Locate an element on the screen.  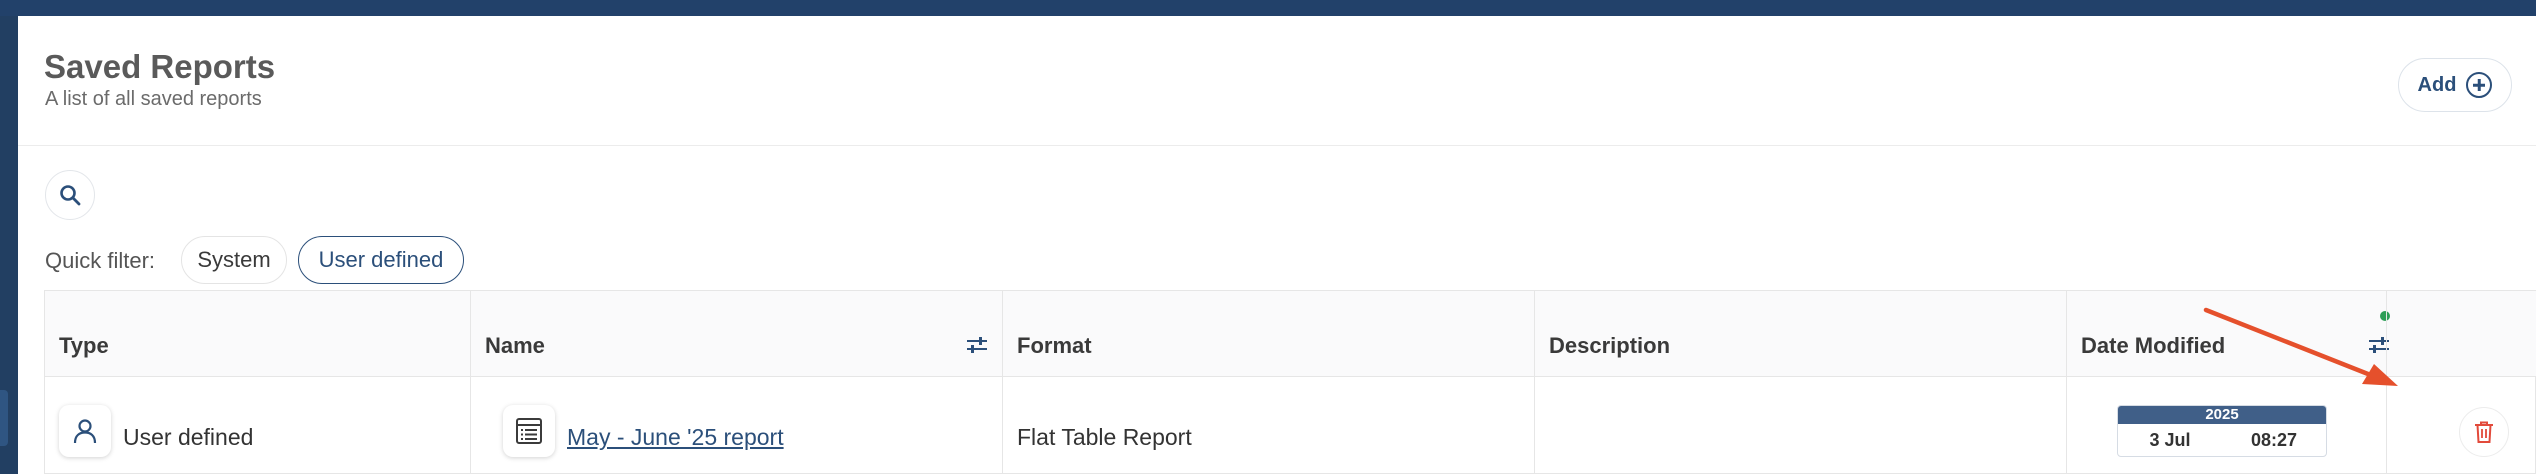
date-day: 3 Jul is located at coordinates (2170, 439).